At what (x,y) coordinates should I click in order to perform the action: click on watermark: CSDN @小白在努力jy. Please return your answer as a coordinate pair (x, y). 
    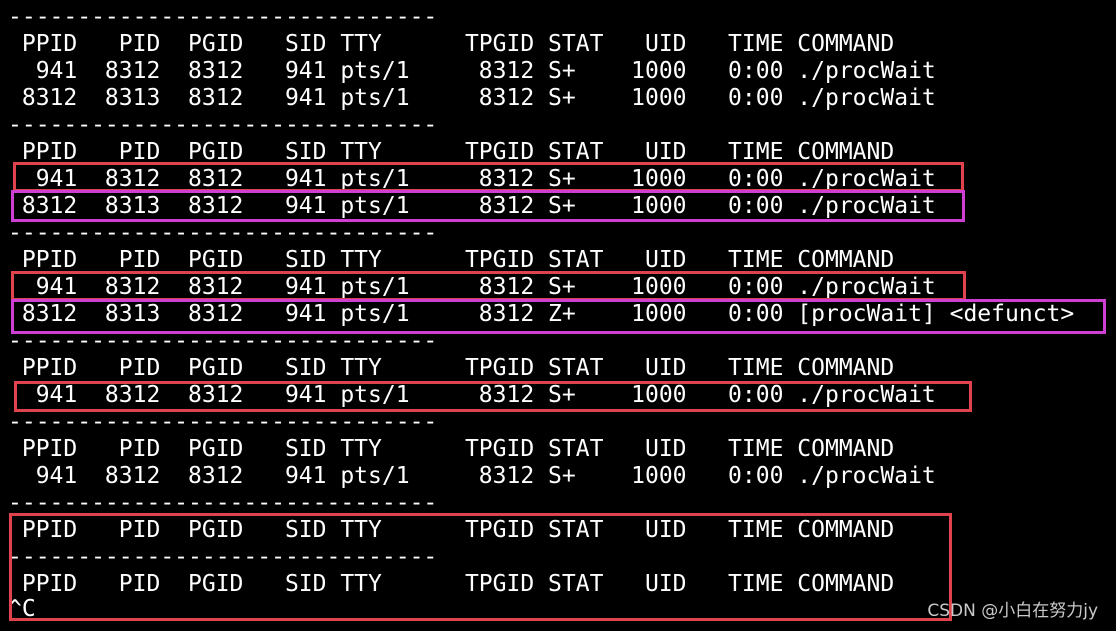
    Looking at the image, I should click on (1012, 611).